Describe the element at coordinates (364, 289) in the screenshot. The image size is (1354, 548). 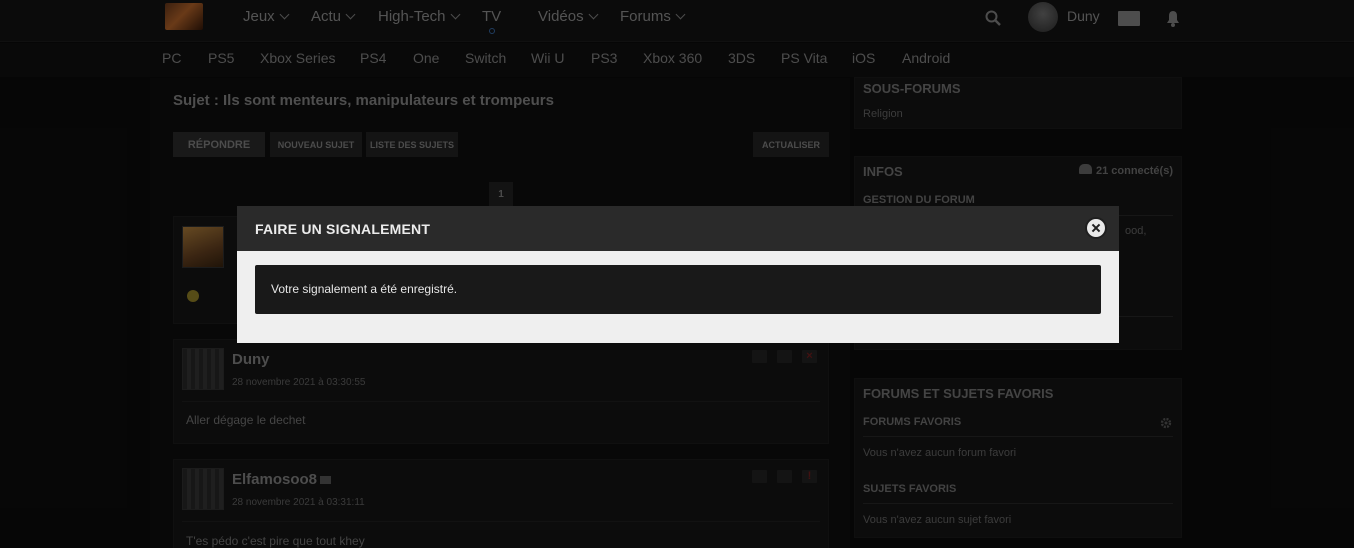
I see `confirmation-text: Votre signalement a été enregistré.` at that location.